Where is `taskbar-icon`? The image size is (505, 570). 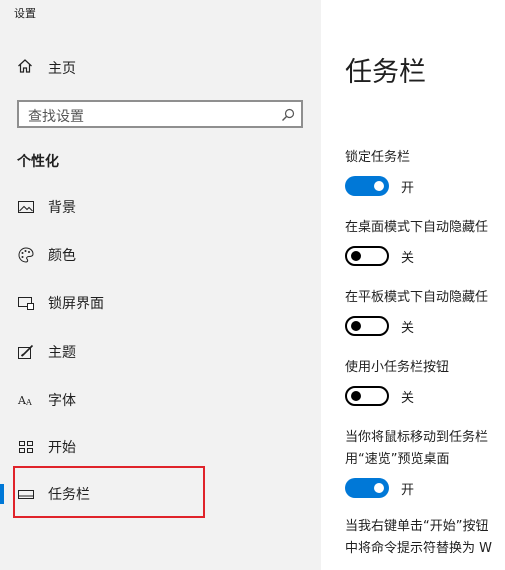
taskbar-icon is located at coordinates (26, 494).